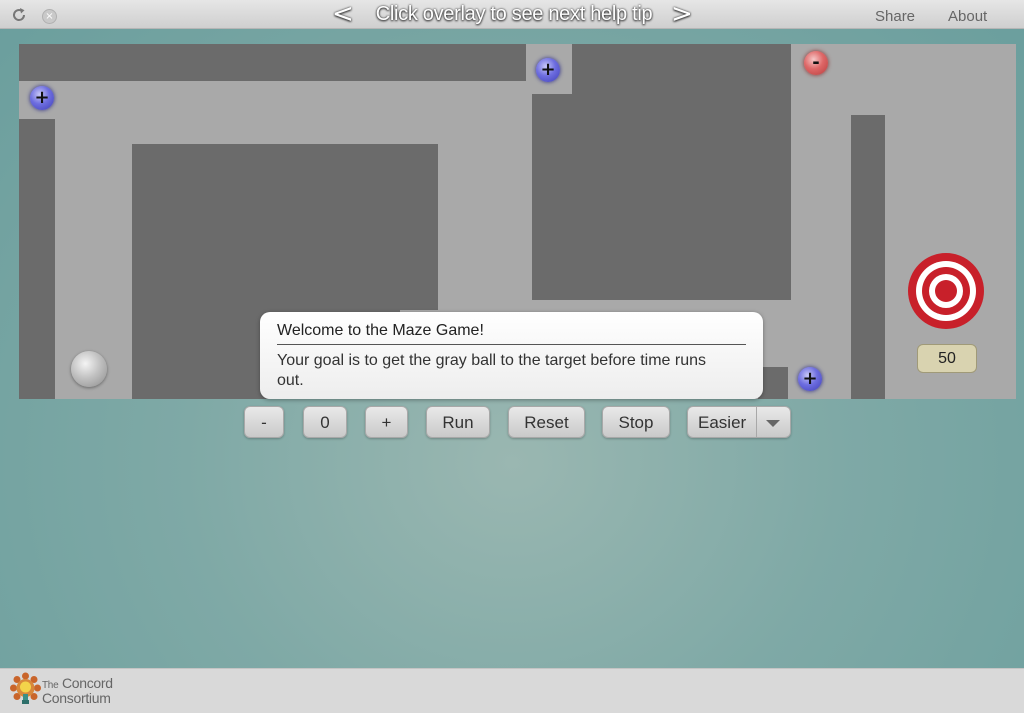 Image resolution: width=1024 pixels, height=713 pixels. I want to click on chevron-down-icon, so click(773, 423).